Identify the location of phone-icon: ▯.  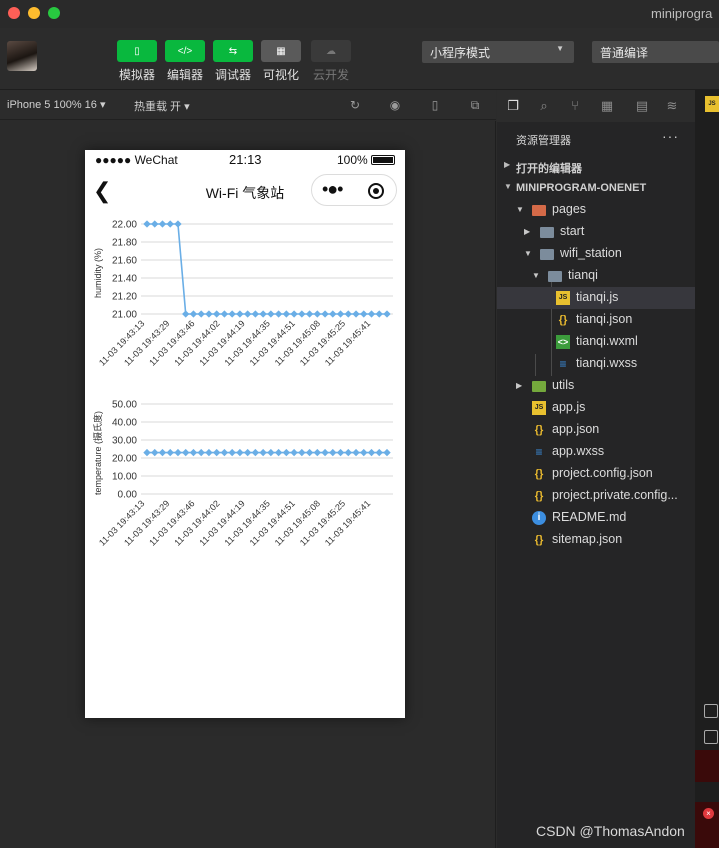
(435, 105).